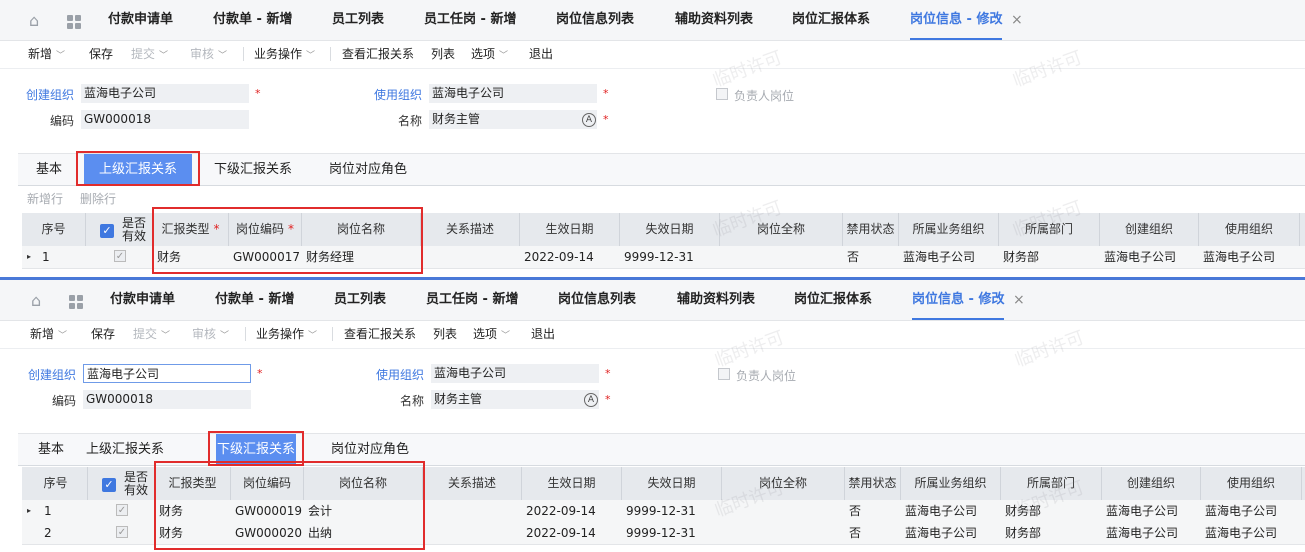 The height and width of the screenshot is (552, 1305). I want to click on required-mark: *, so click(608, 399).